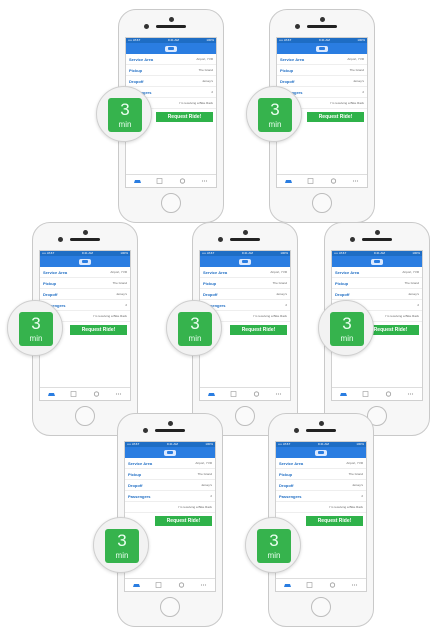 Image resolution: width=441 pixels, height=636 pixels. I want to click on row-label: Passengers, so click(139, 496).